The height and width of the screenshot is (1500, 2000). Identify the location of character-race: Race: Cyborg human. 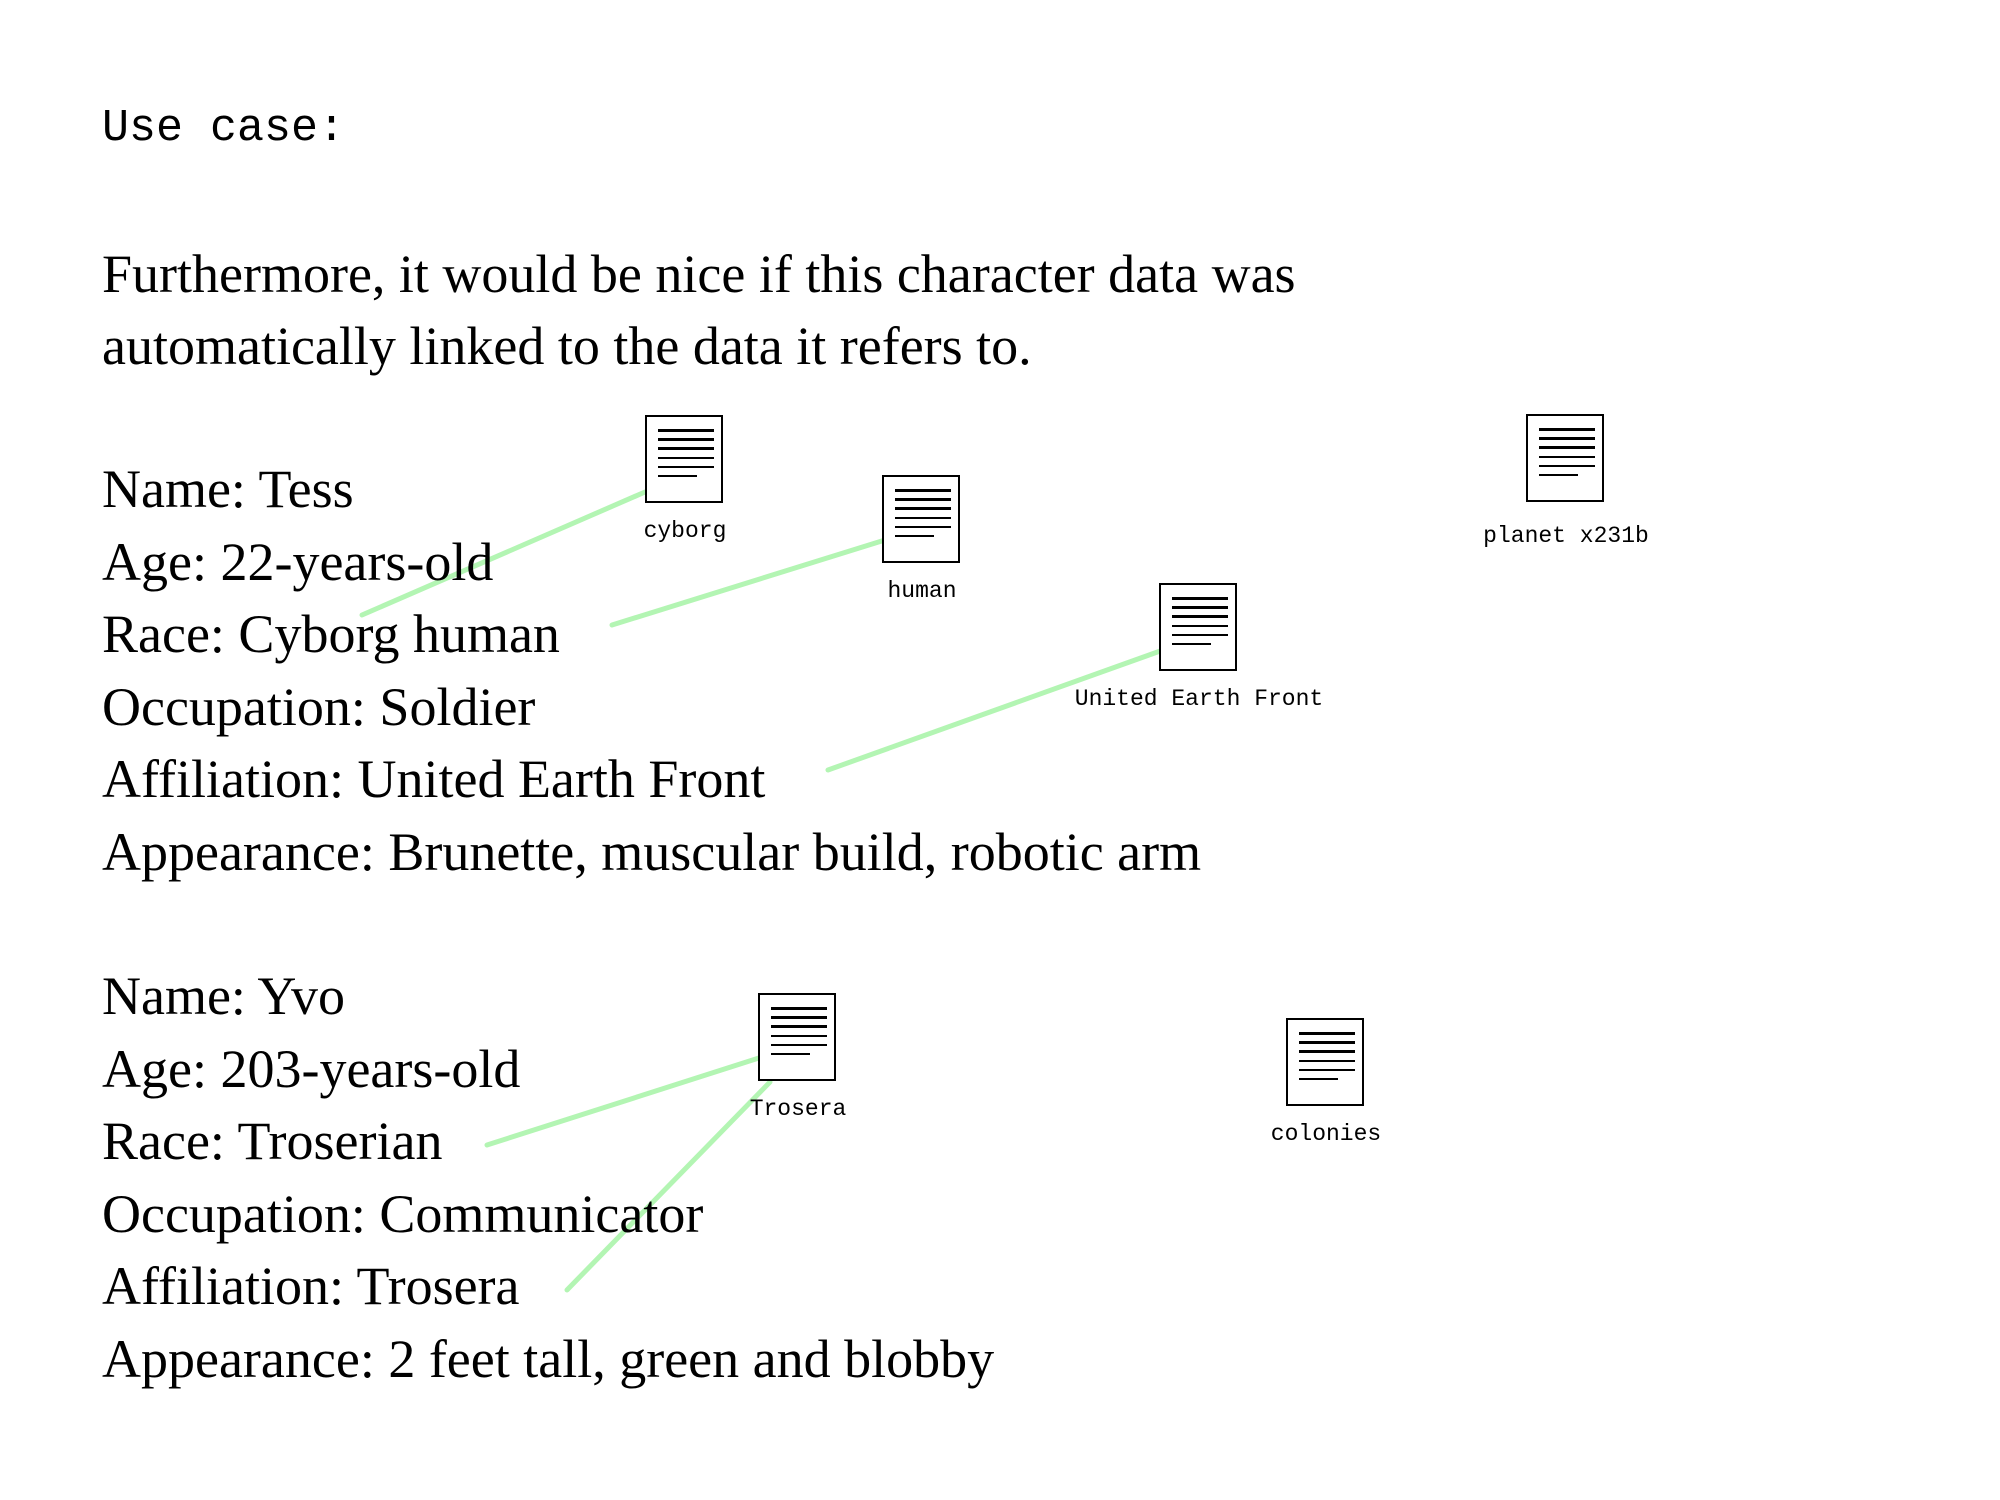
(331, 634).